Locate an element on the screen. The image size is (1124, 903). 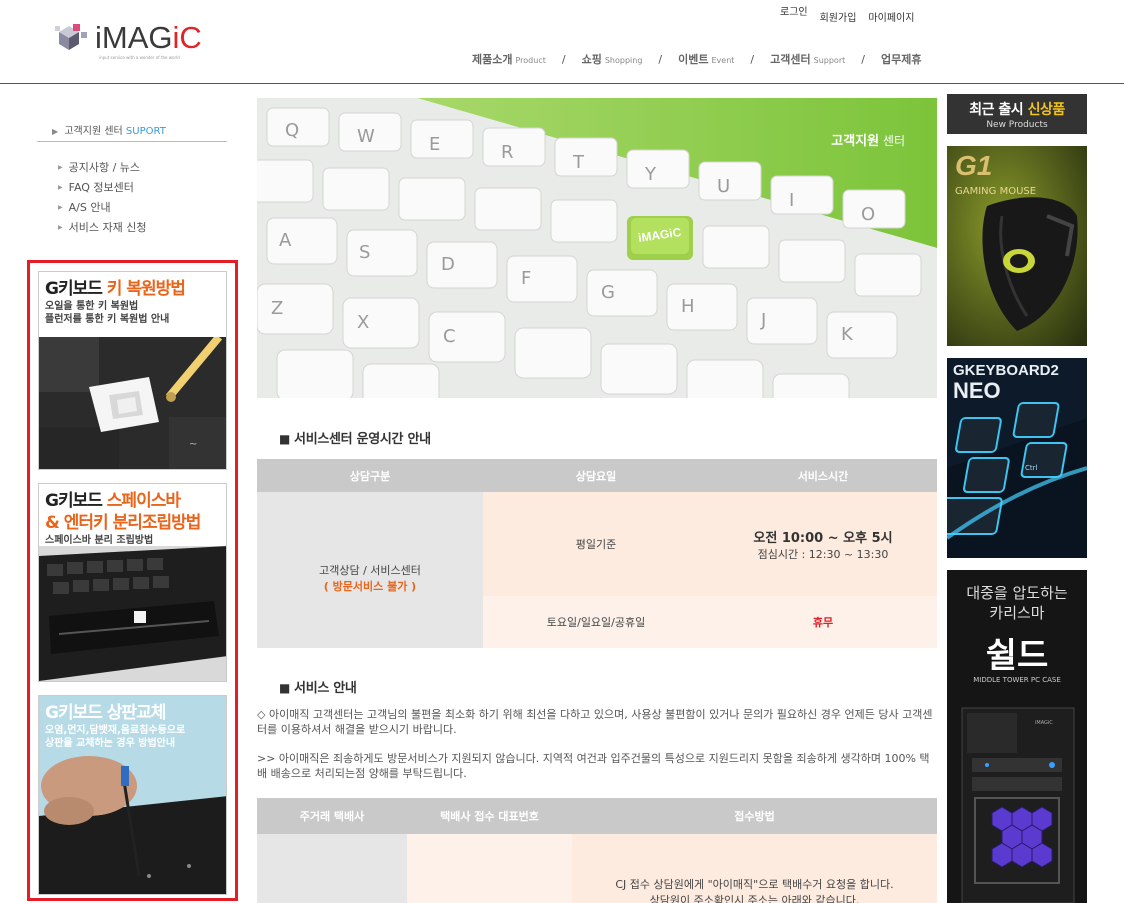
col-header: 상담구분 is located at coordinates (370, 475).